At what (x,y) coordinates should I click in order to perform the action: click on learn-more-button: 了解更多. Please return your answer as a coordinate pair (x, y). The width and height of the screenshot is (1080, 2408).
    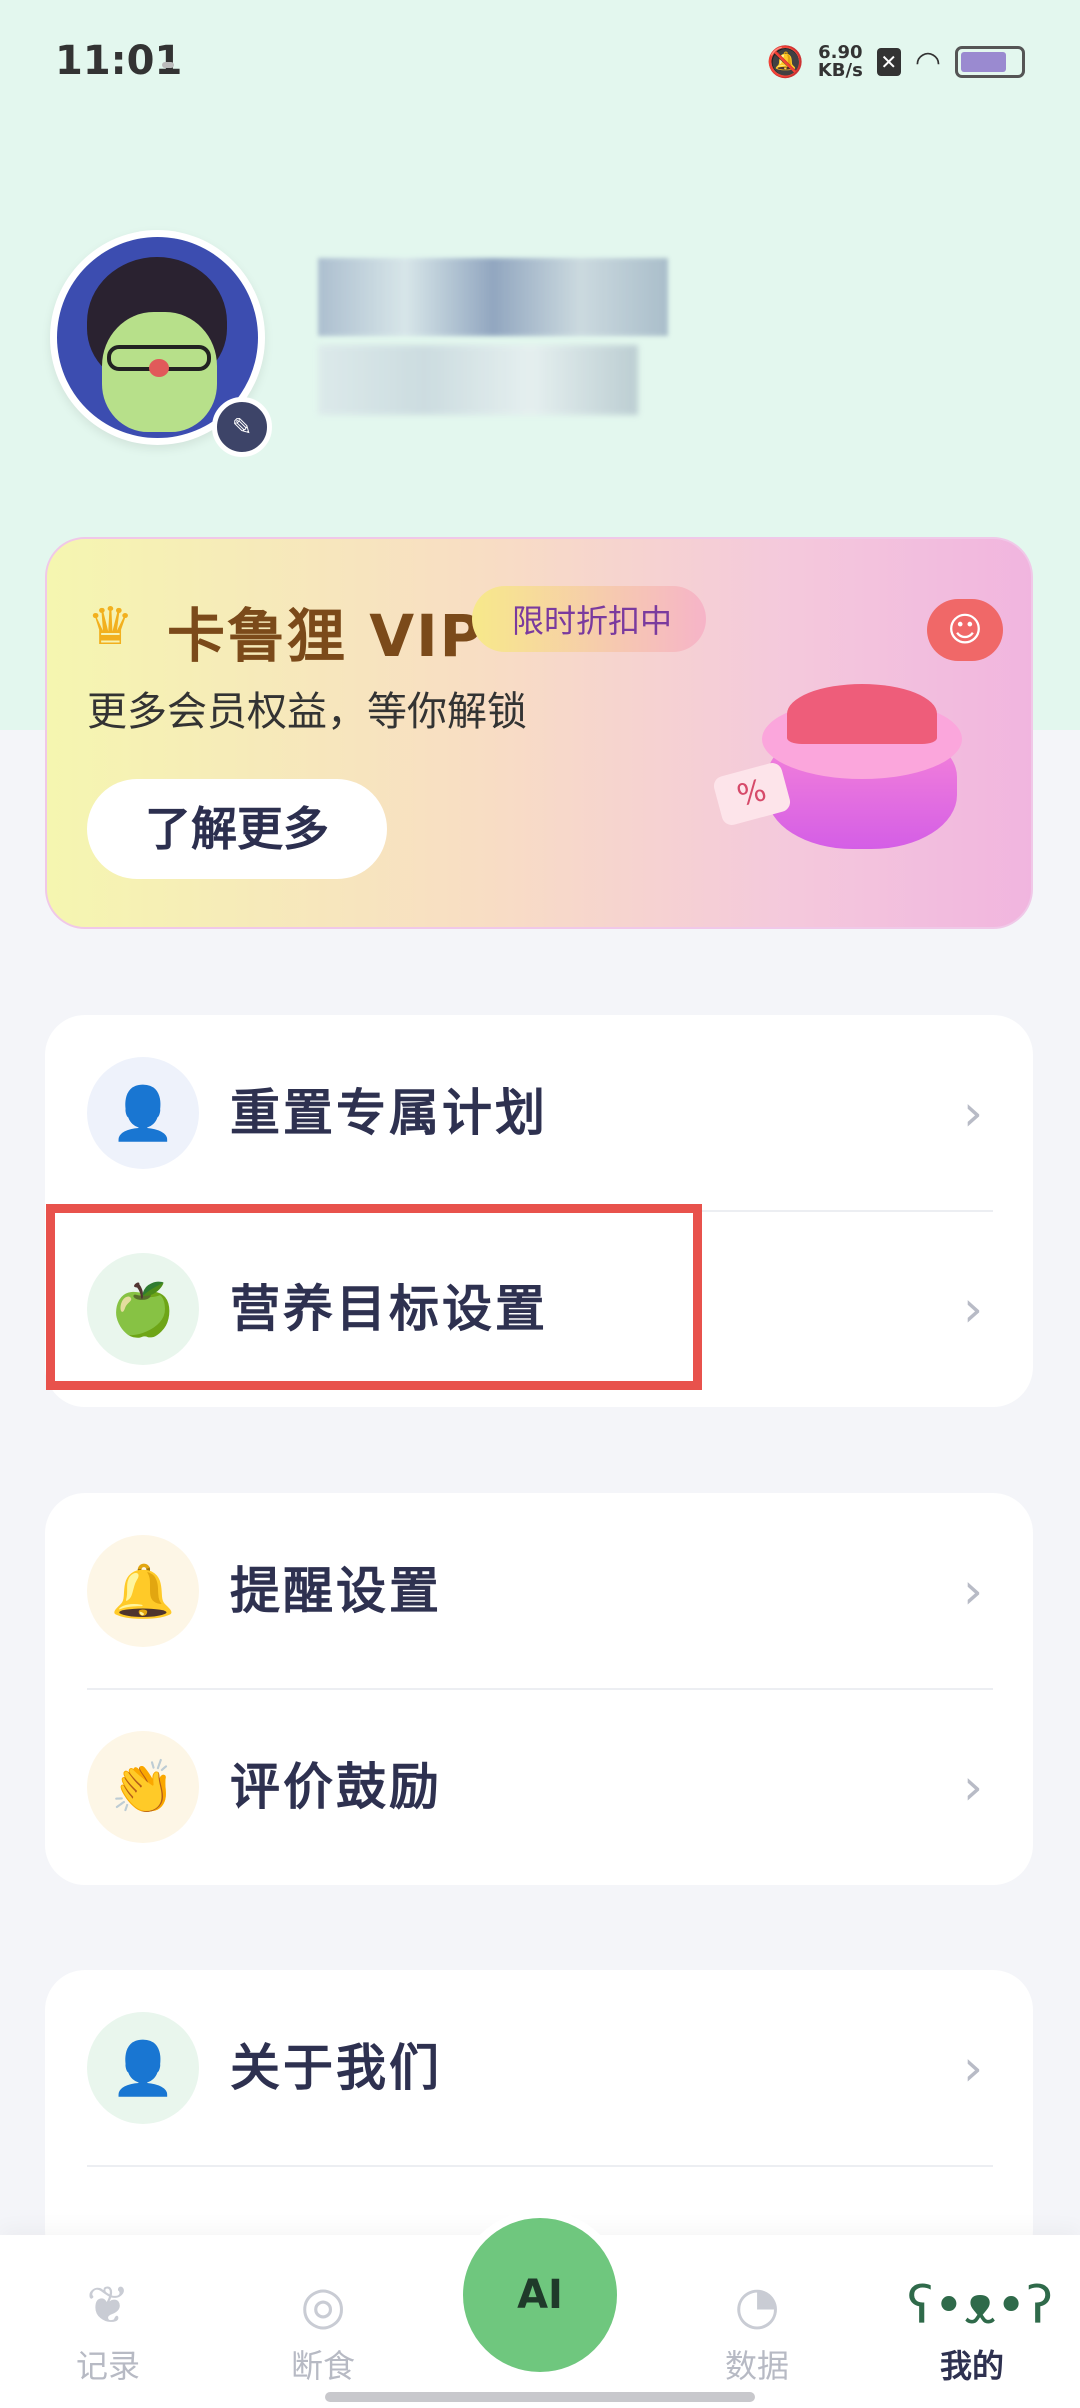
    Looking at the image, I should click on (237, 829).